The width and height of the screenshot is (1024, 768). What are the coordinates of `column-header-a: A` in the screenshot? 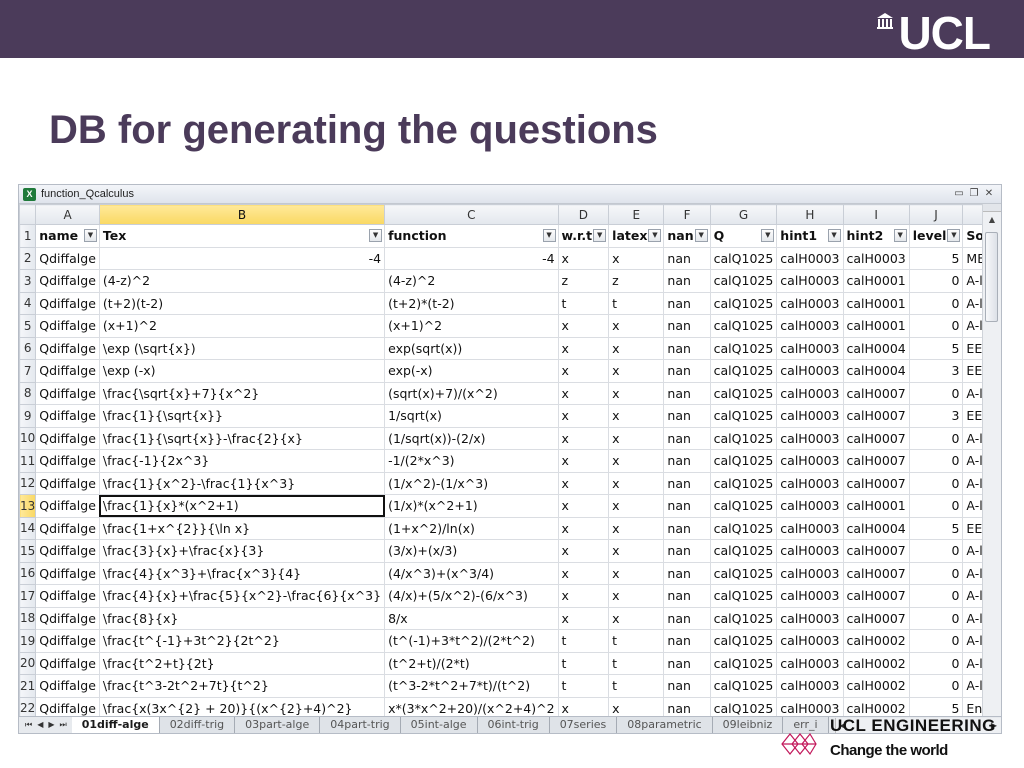 It's located at (67, 214).